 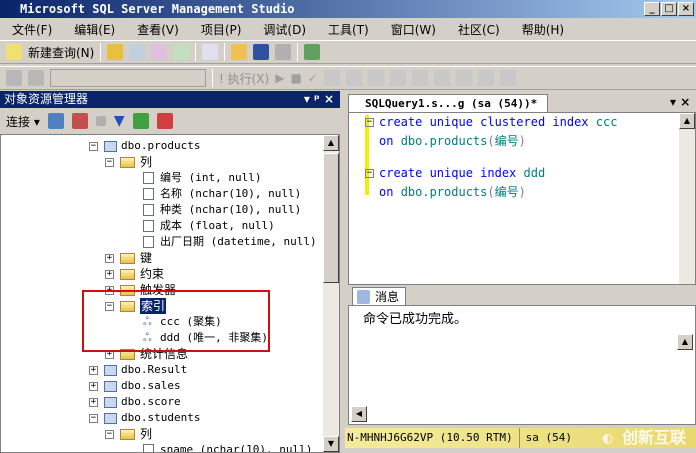 What do you see at coordinates (115, 52) in the screenshot?
I see `database-query-icon` at bounding box center [115, 52].